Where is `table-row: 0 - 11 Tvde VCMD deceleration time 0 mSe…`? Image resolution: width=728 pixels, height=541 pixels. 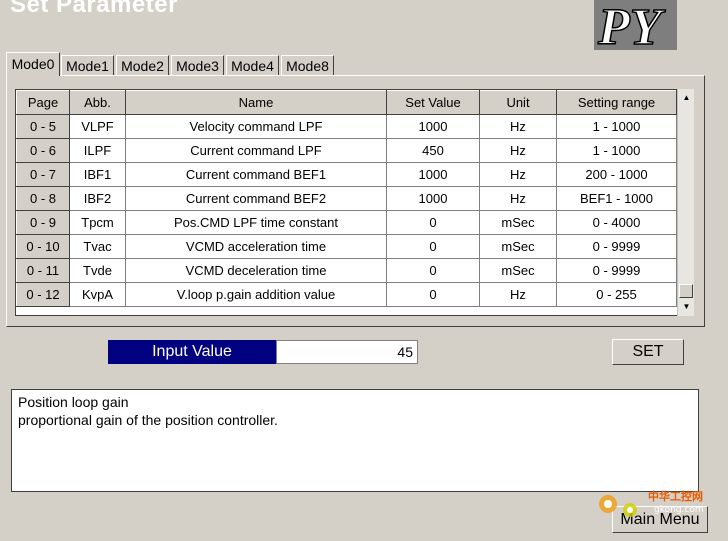
table-row: 0 - 11 Tvde VCMD deceleration time 0 mSe… is located at coordinates (346, 270).